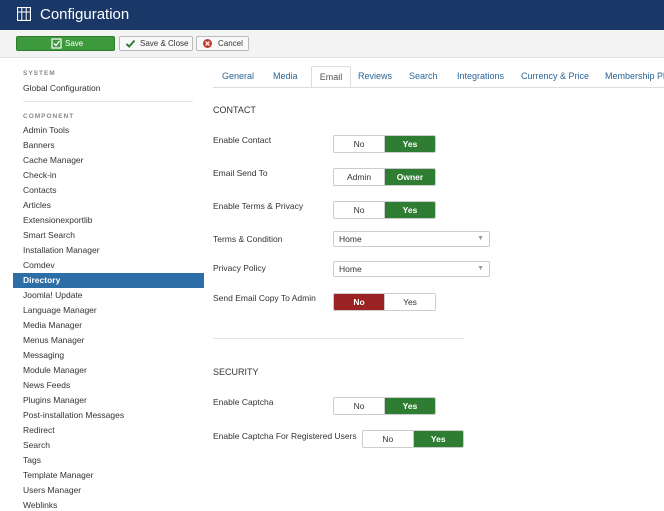  Describe the element at coordinates (264, 298) in the screenshot. I see `send-copy-label: Send Email Copy To Admin` at that location.